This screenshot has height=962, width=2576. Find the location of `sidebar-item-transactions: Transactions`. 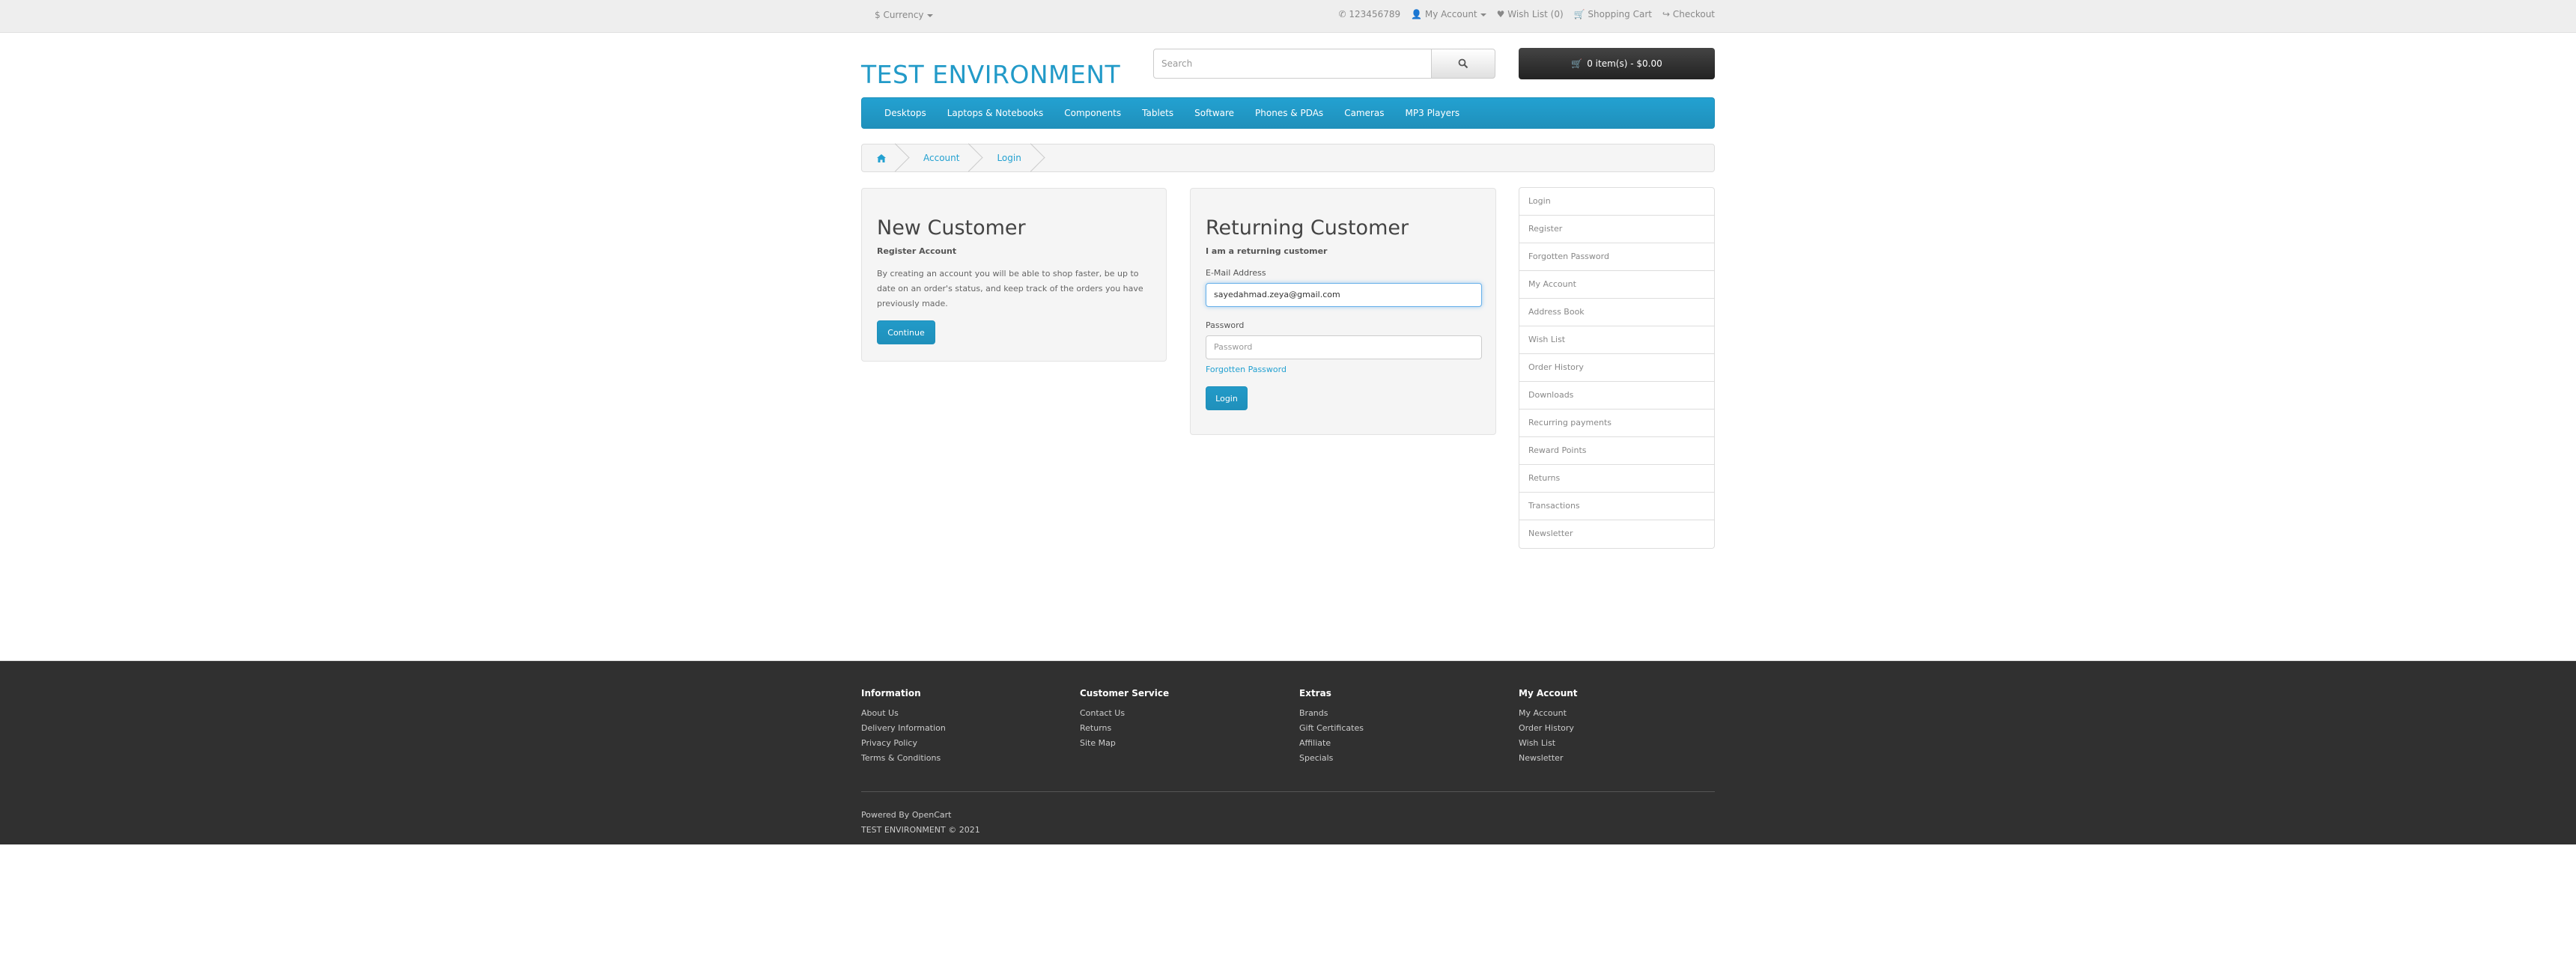

sidebar-item-transactions: Transactions is located at coordinates (1616, 506).